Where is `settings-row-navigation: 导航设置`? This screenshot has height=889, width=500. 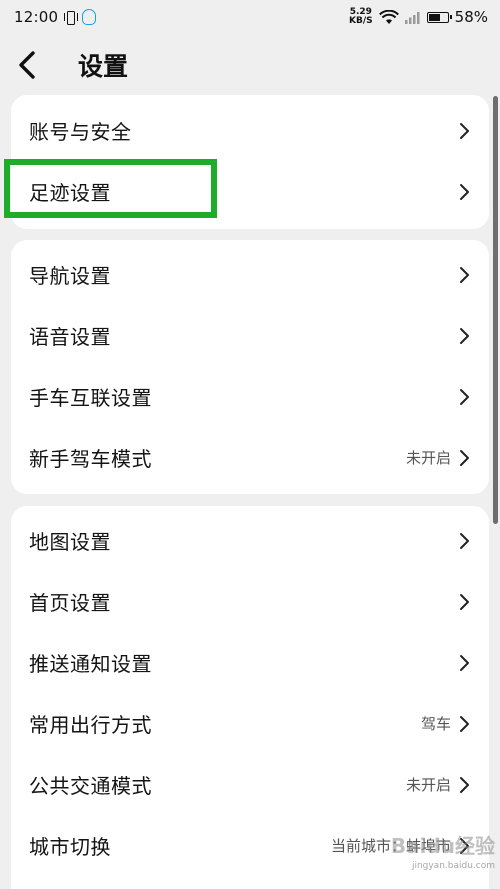 settings-row-navigation: 导航设置 is located at coordinates (250, 274).